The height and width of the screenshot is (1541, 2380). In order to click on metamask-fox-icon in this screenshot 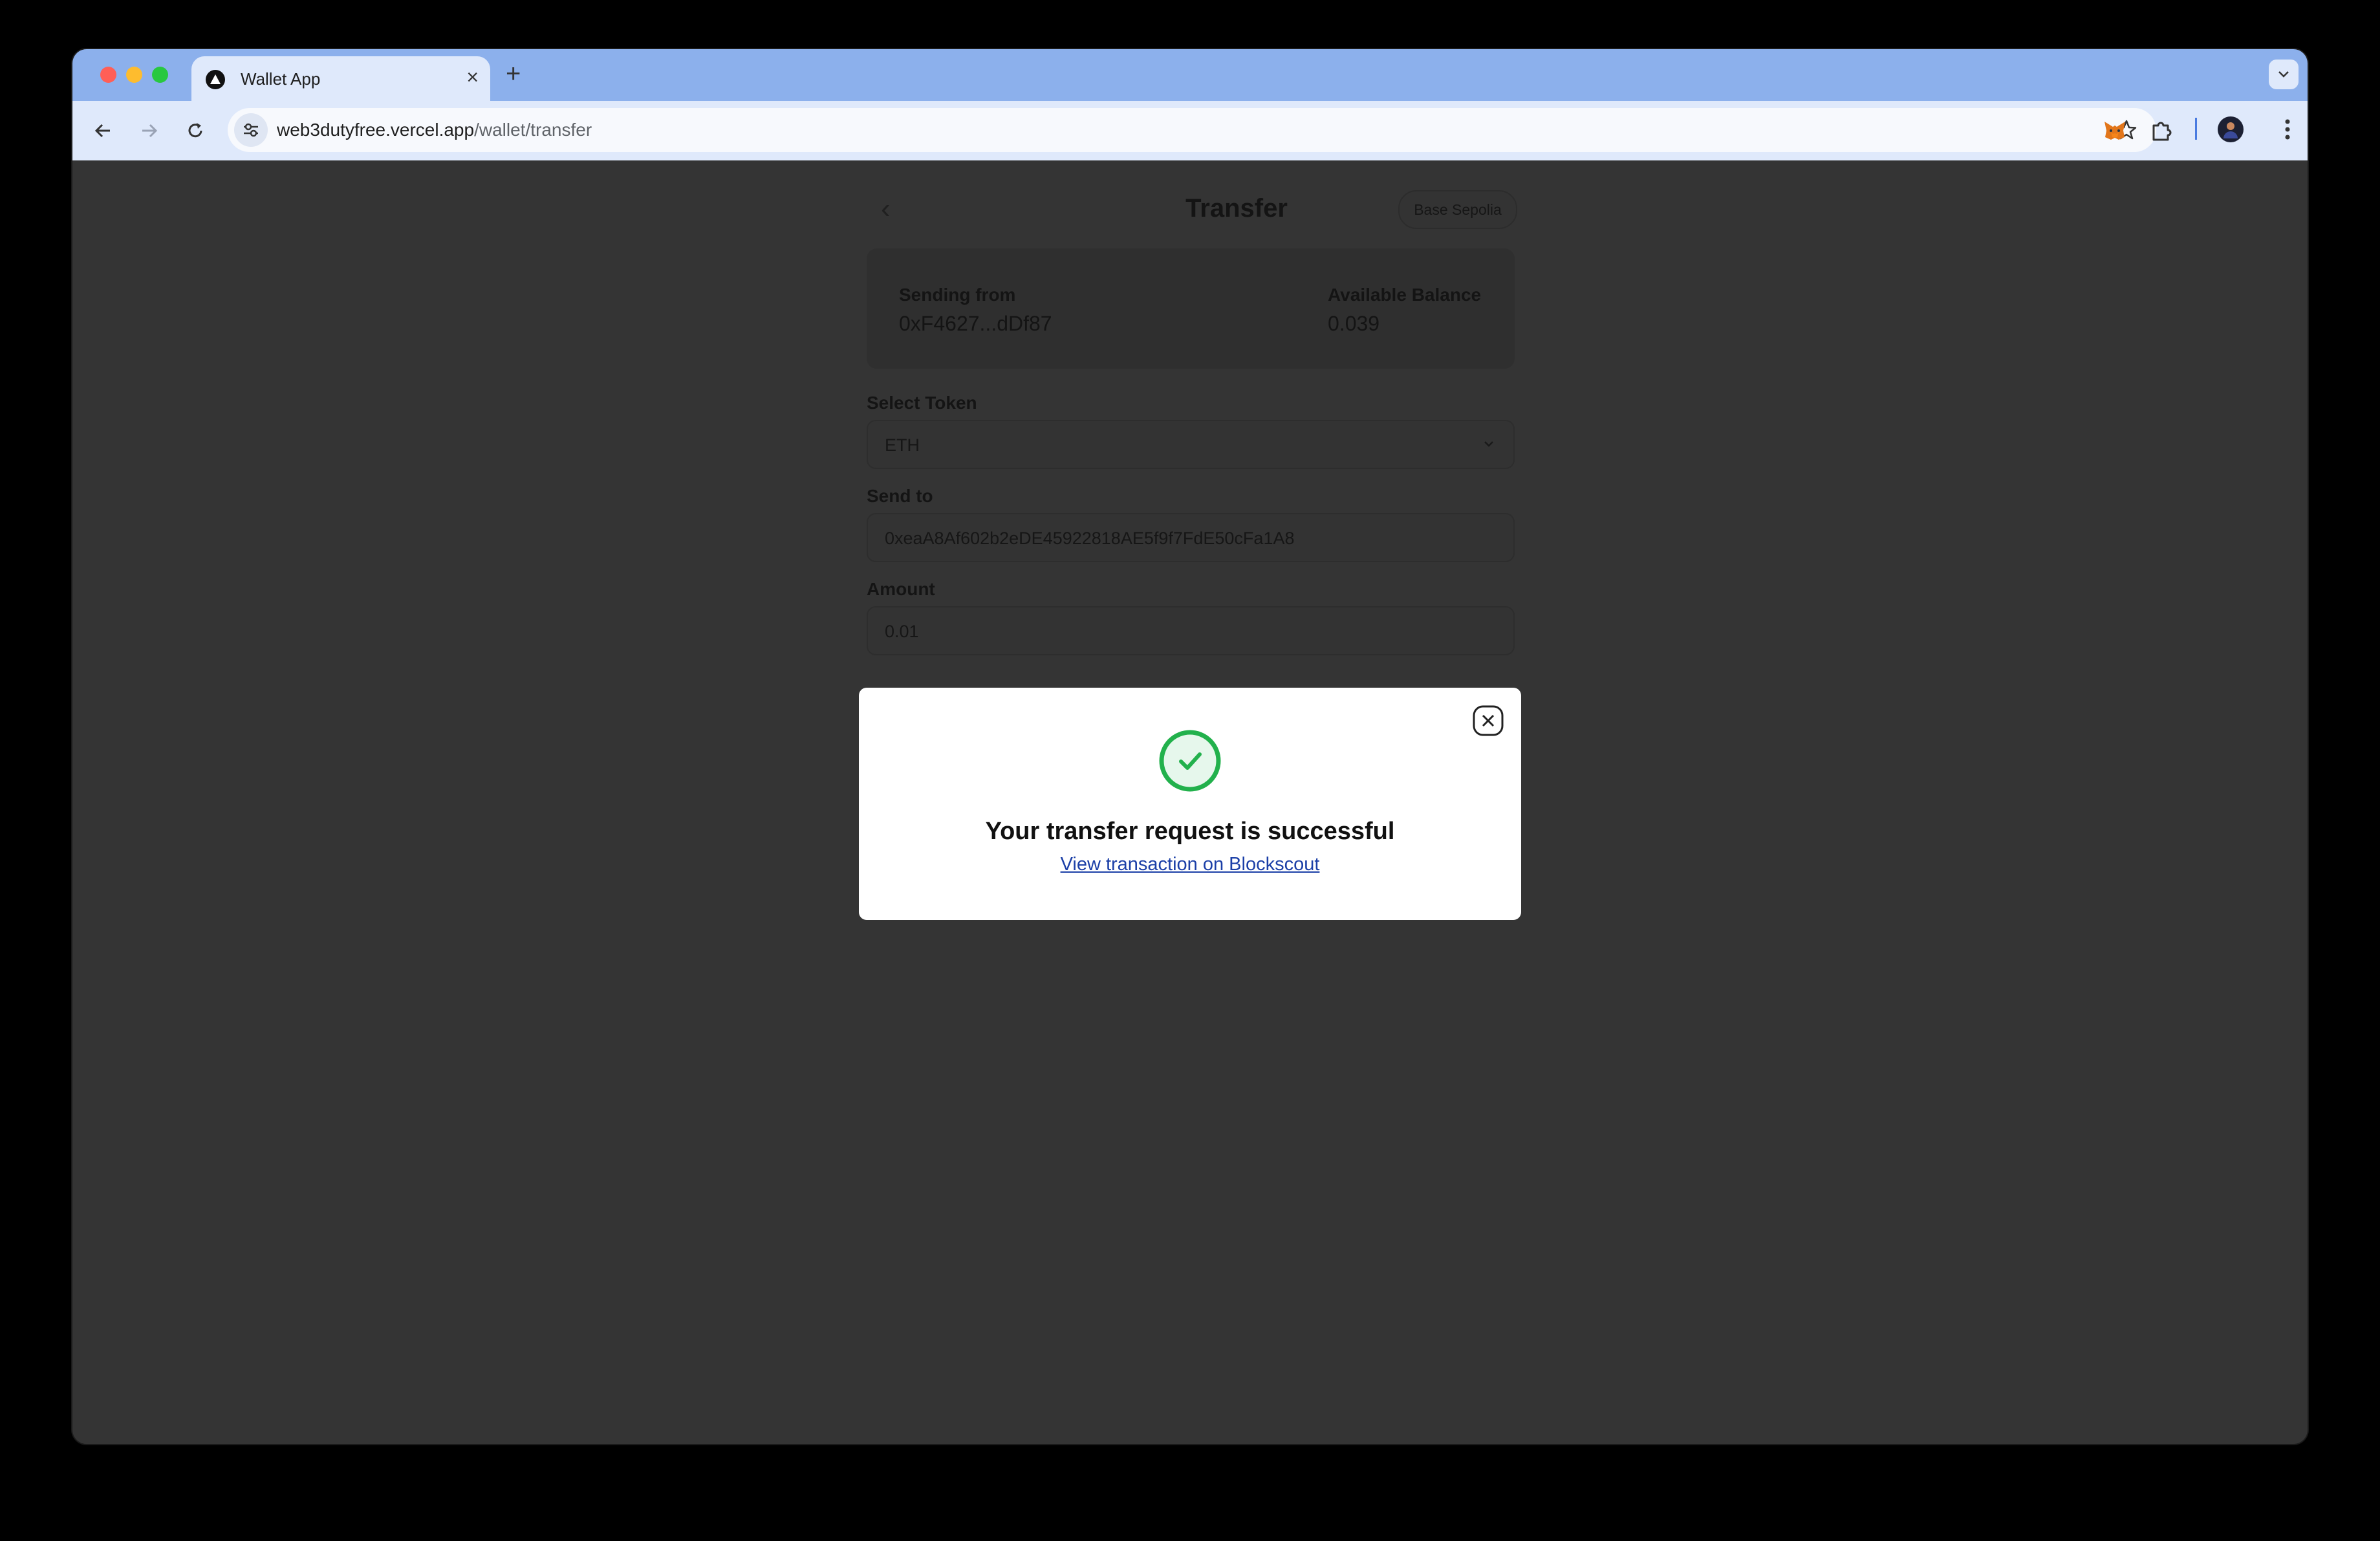, I will do `click(2115, 131)`.